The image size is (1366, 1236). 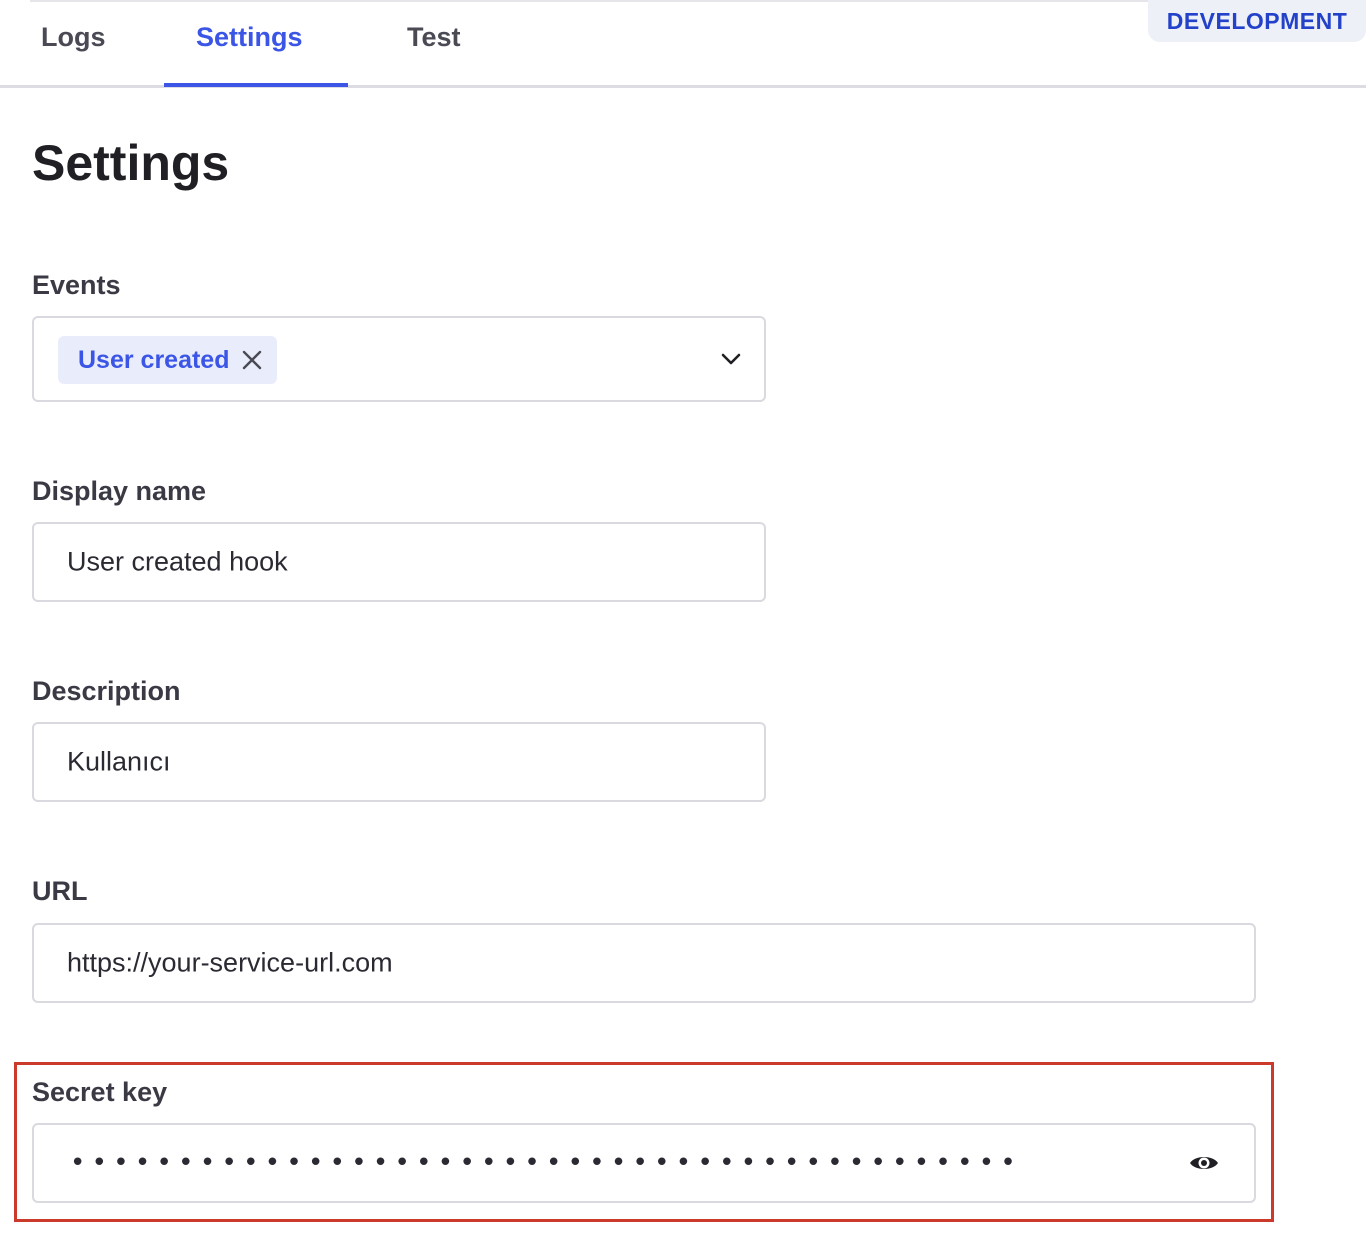 I want to click on description-label: Description, so click(x=106, y=691).